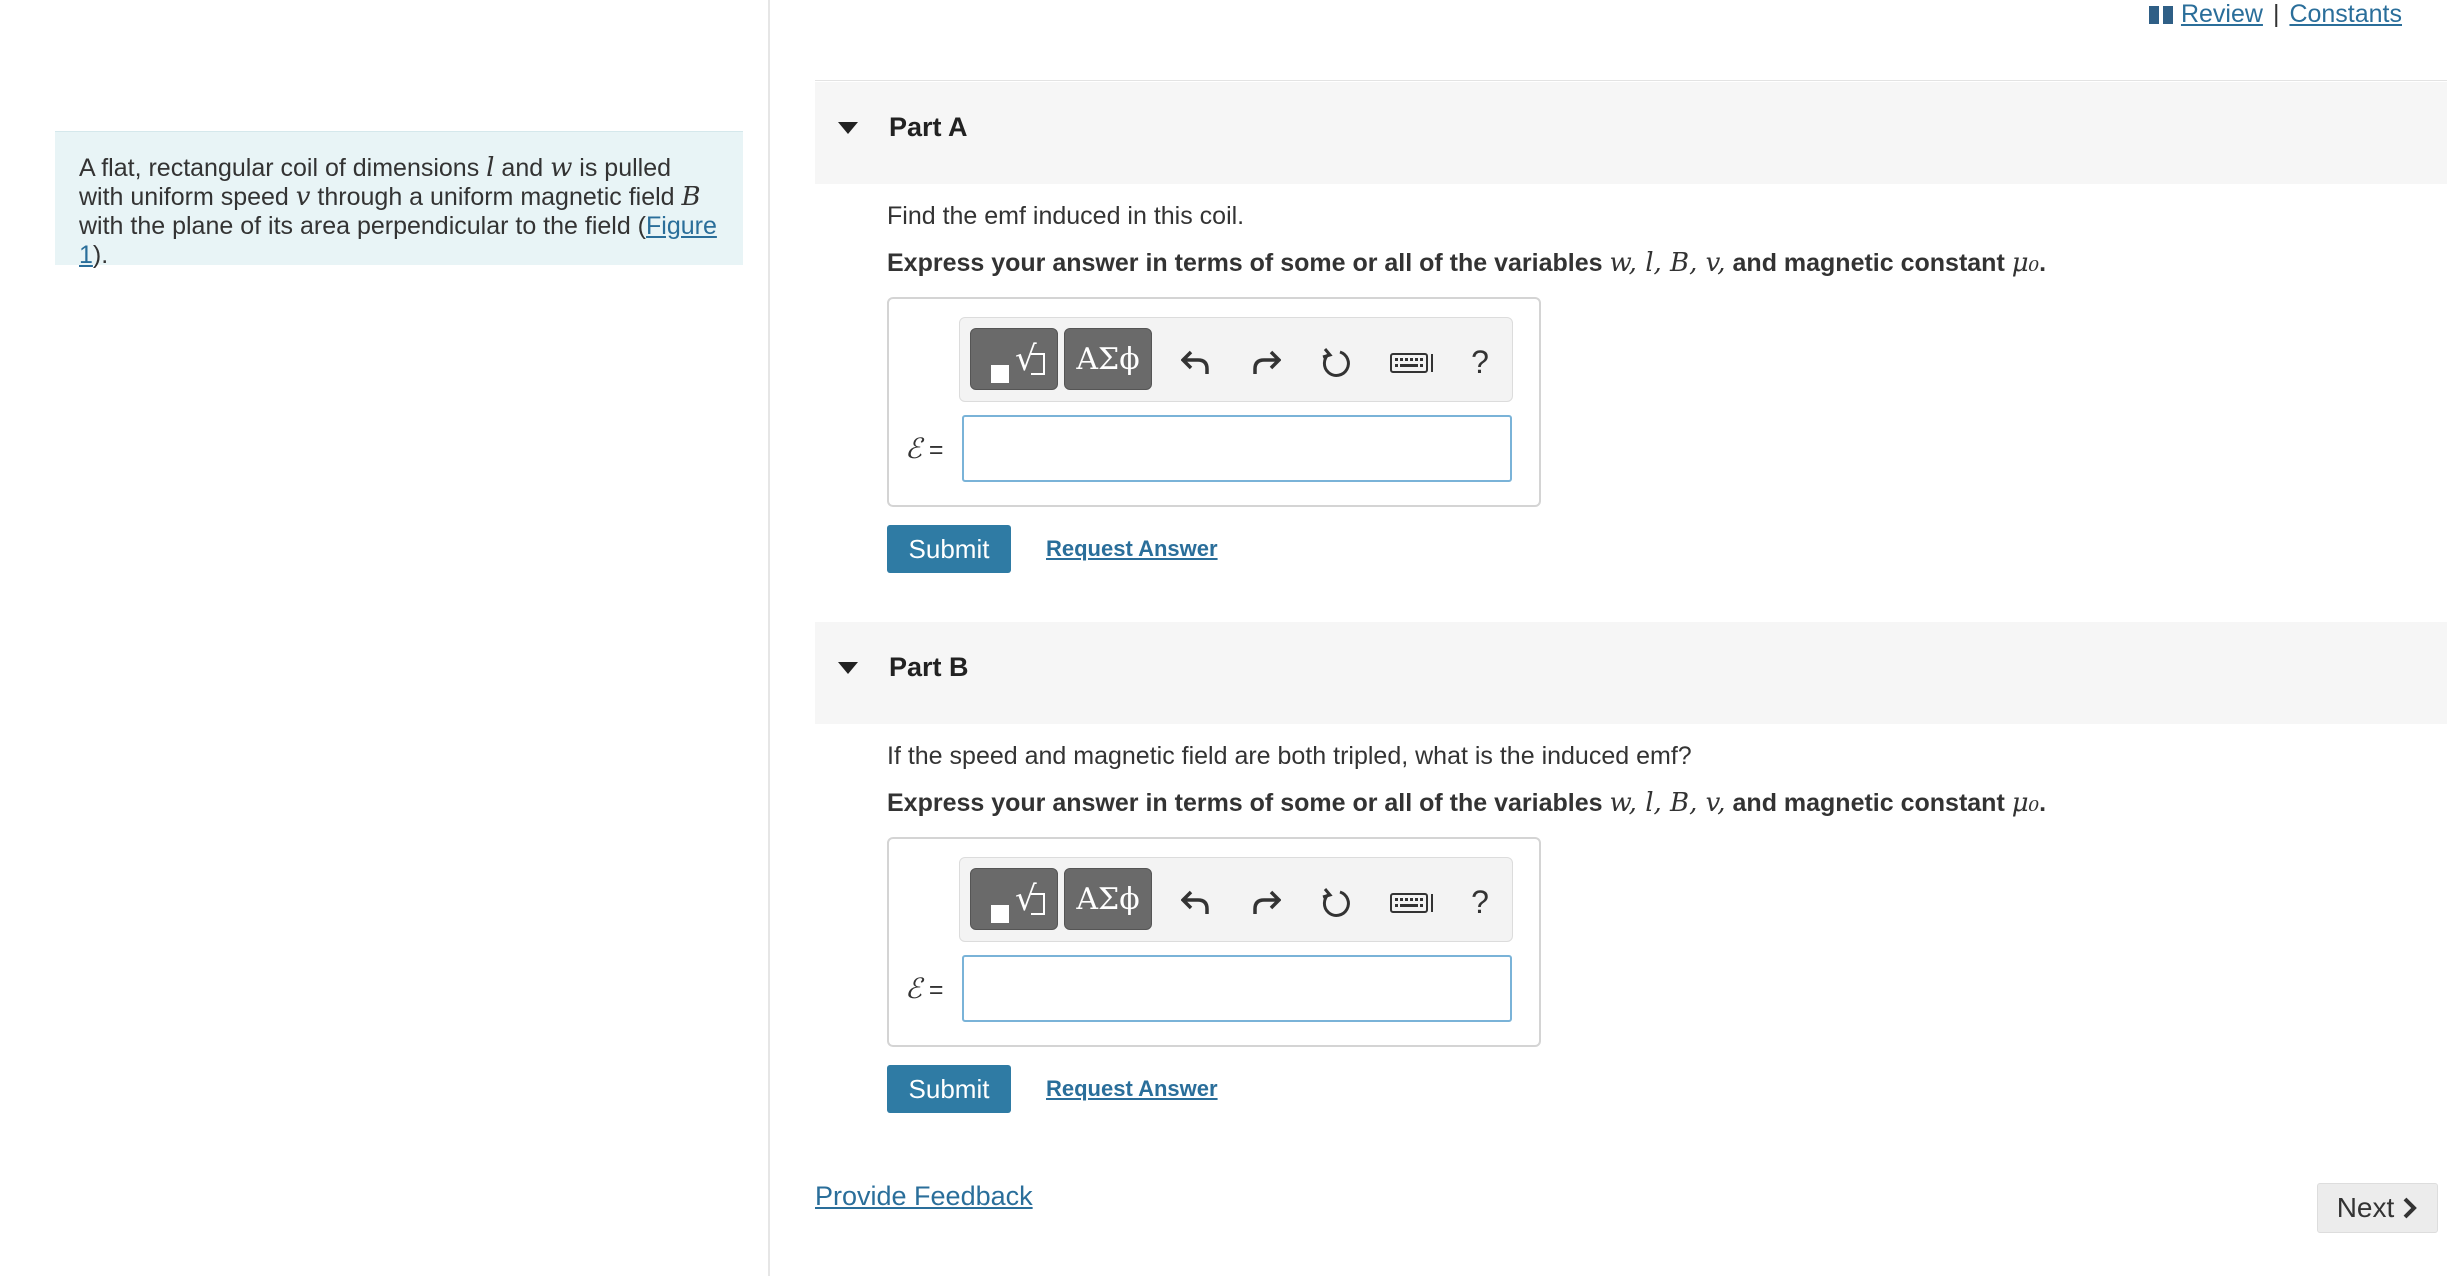  I want to click on part-a-header: Part A, so click(1631, 133).